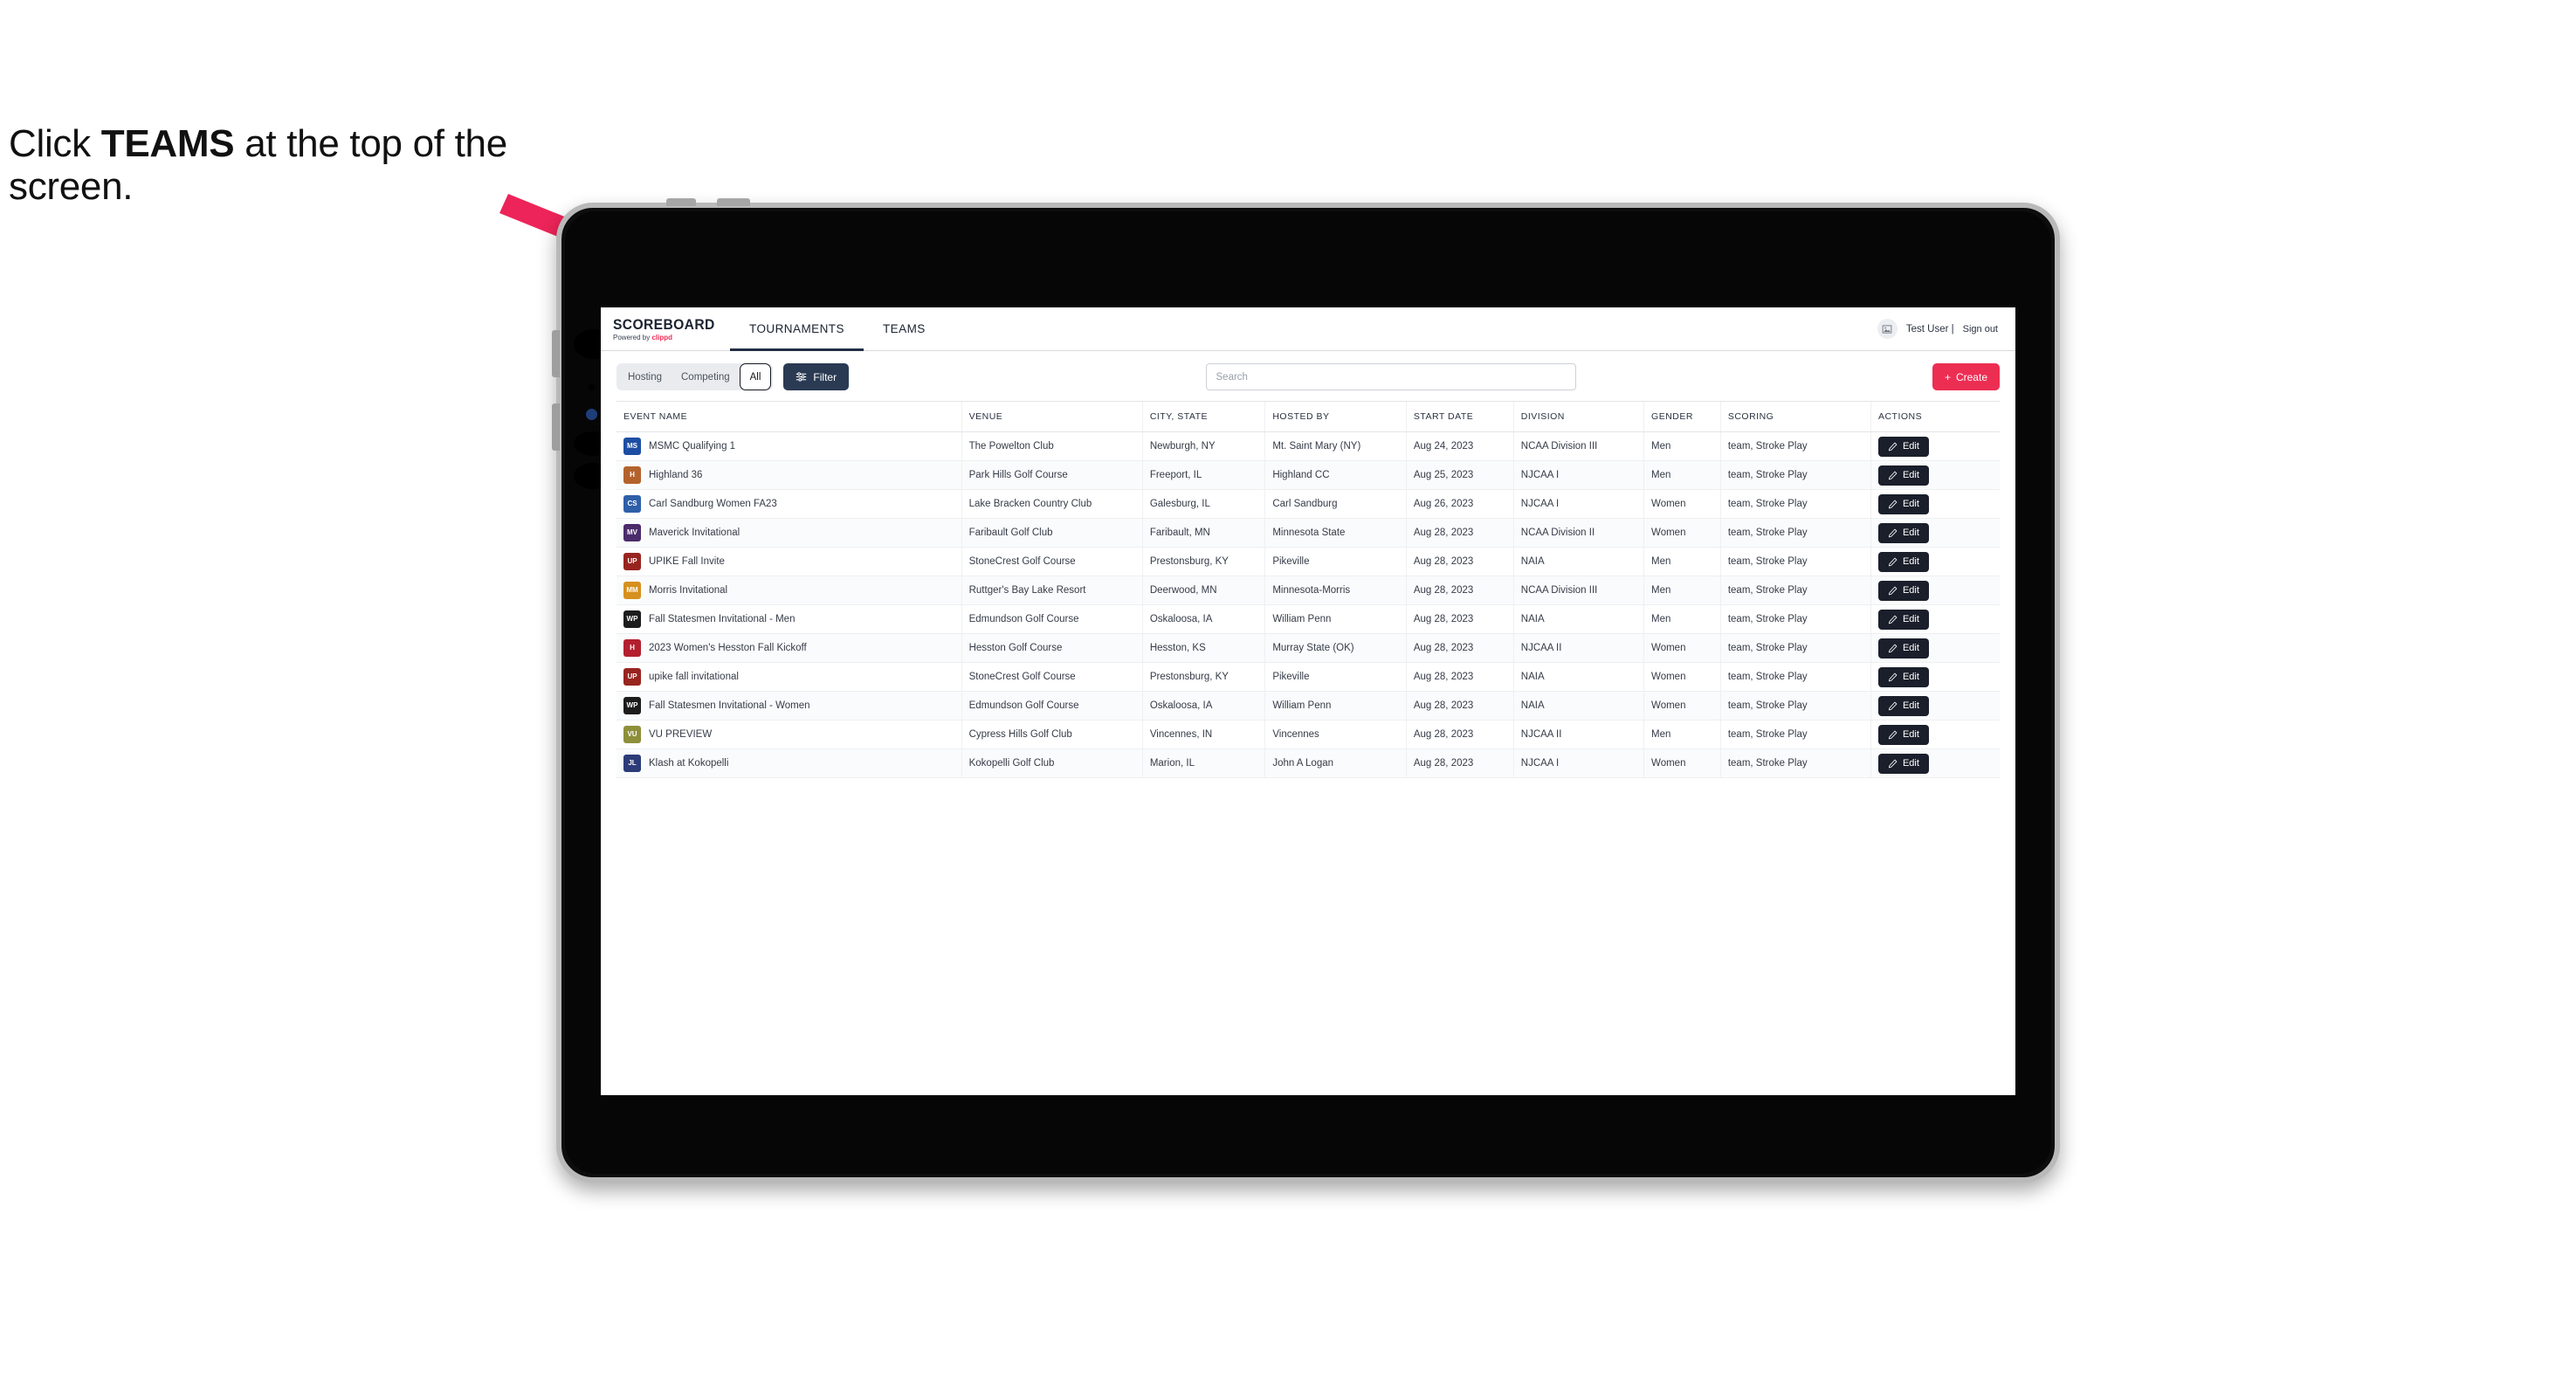  I want to click on cell-event-name: MS MSMC Qualifying 1, so click(789, 446).